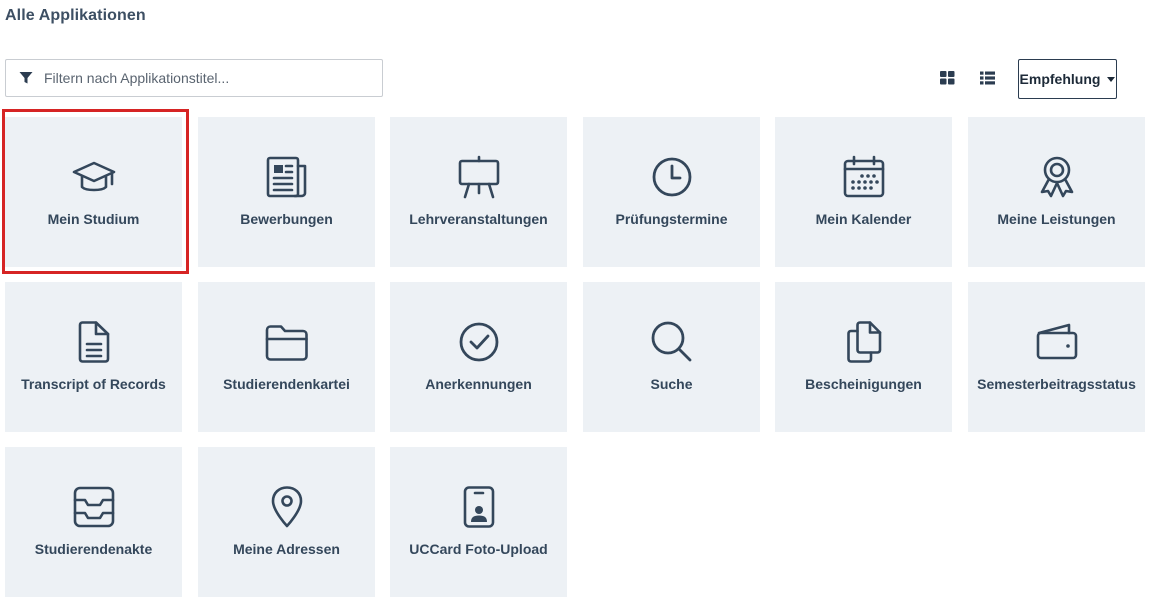  I want to click on tile-label: Mein Studium, so click(93, 219).